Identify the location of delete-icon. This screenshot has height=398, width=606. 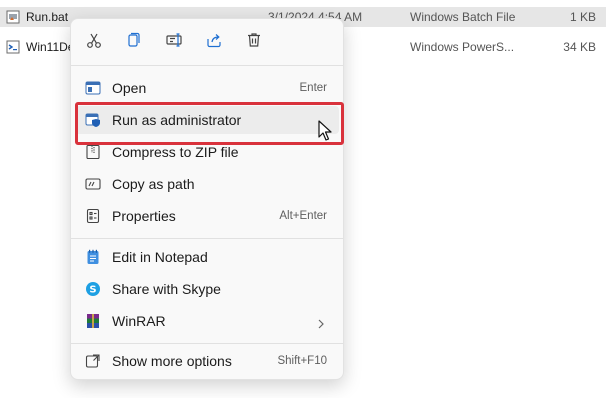
(254, 42).